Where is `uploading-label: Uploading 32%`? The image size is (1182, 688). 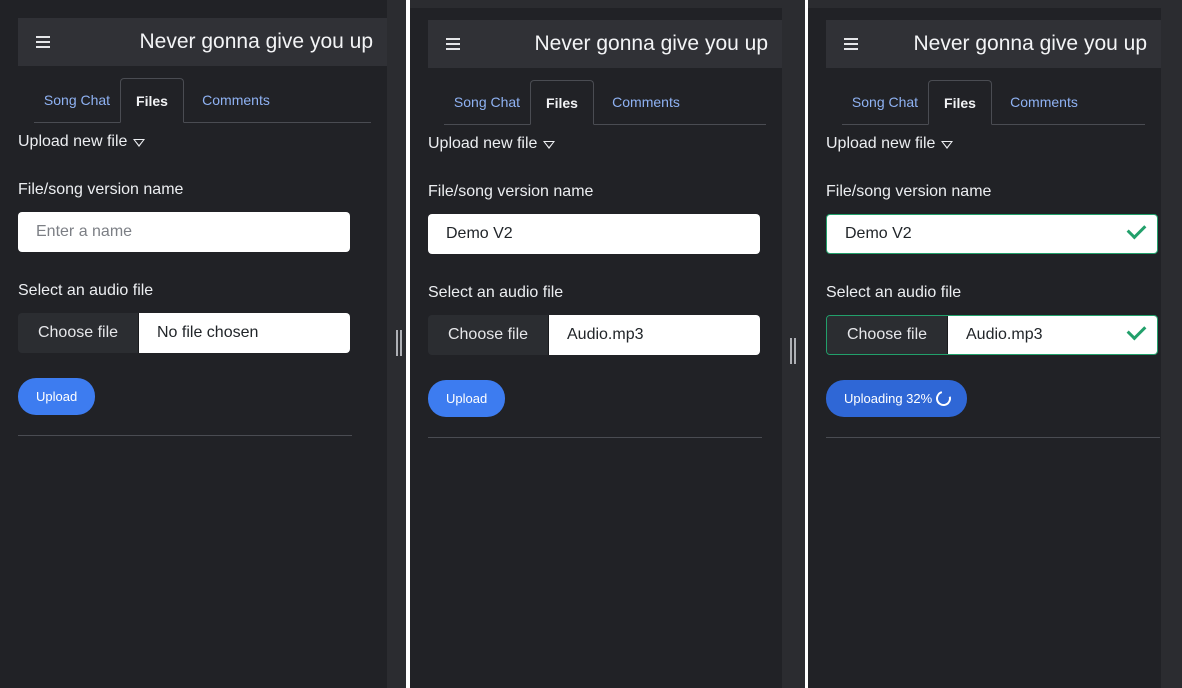
uploading-label: Uploading 32% is located at coordinates (888, 398).